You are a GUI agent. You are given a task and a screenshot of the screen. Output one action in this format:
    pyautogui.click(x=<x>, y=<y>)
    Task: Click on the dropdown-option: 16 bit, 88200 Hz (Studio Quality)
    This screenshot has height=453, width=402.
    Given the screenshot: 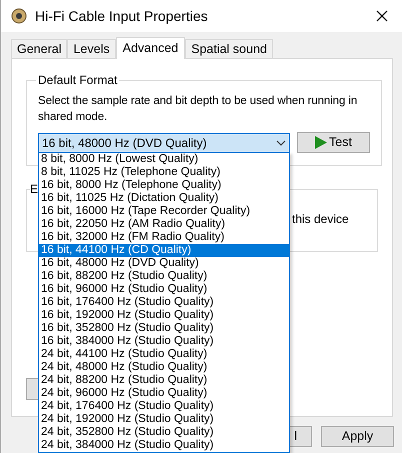 What is the action you would take?
    pyautogui.click(x=164, y=276)
    